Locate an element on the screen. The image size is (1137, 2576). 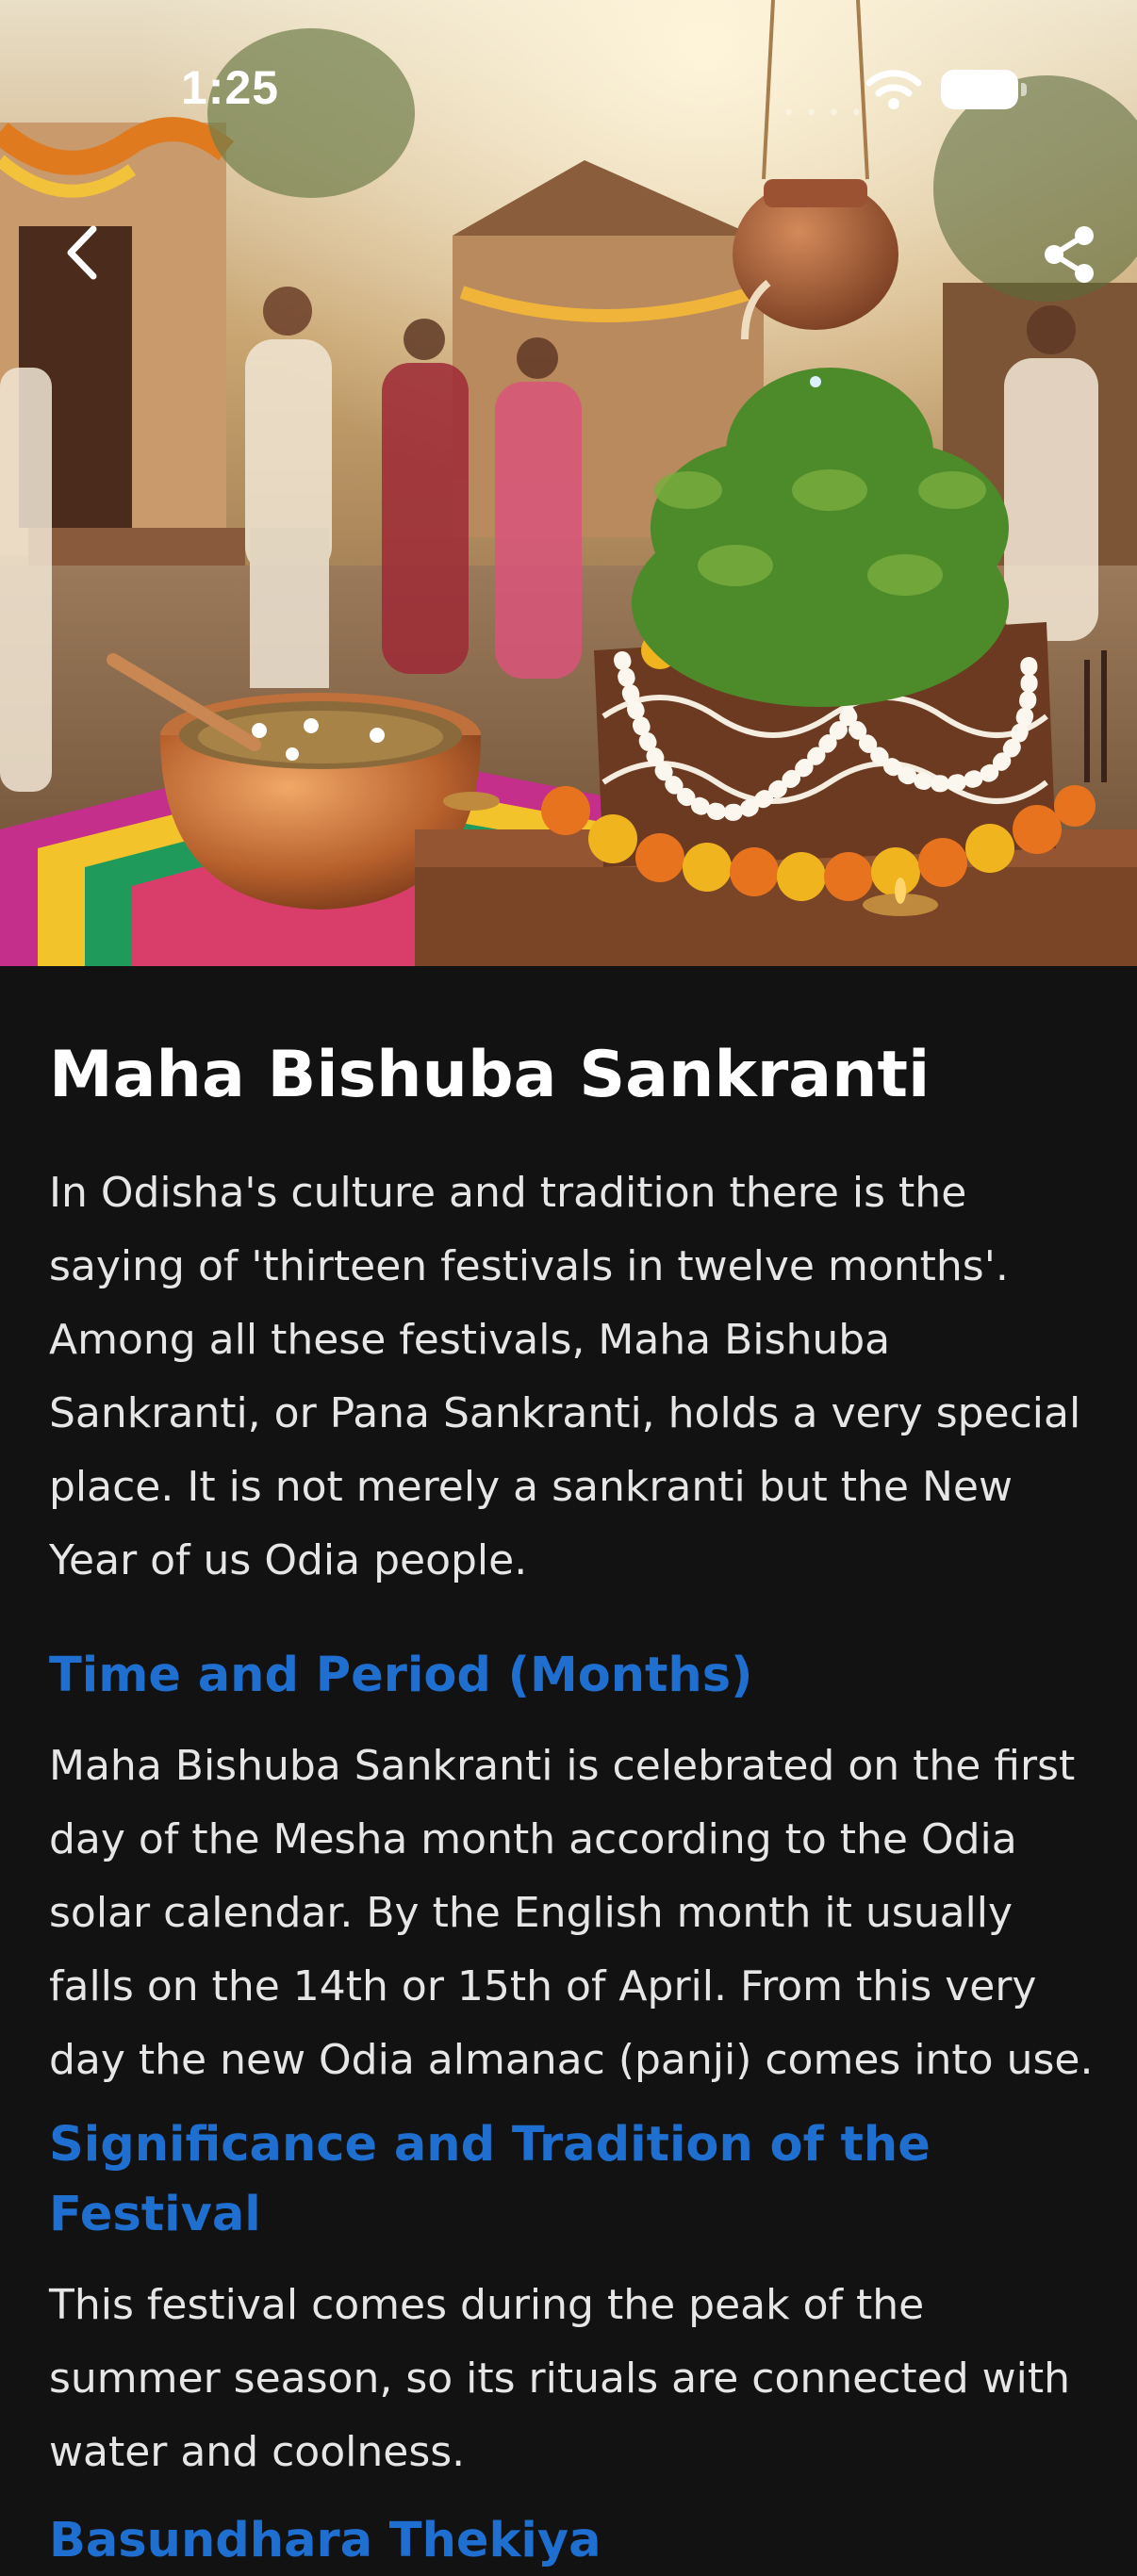
section-heading-basundhara-thekiya: Basundhara Thekiya is located at coordinates (325, 2540).